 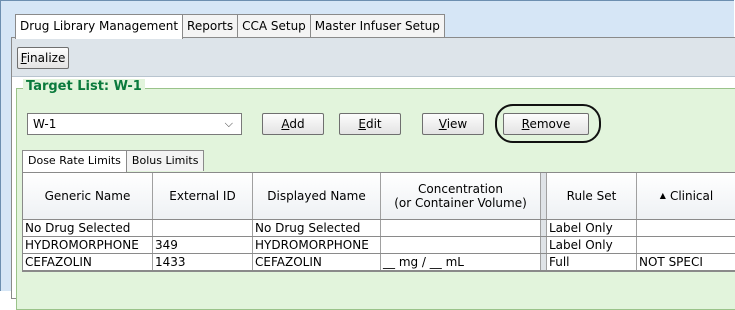 What do you see at coordinates (317, 196) in the screenshot?
I see `col-displayed-name: Displayed Name` at bounding box center [317, 196].